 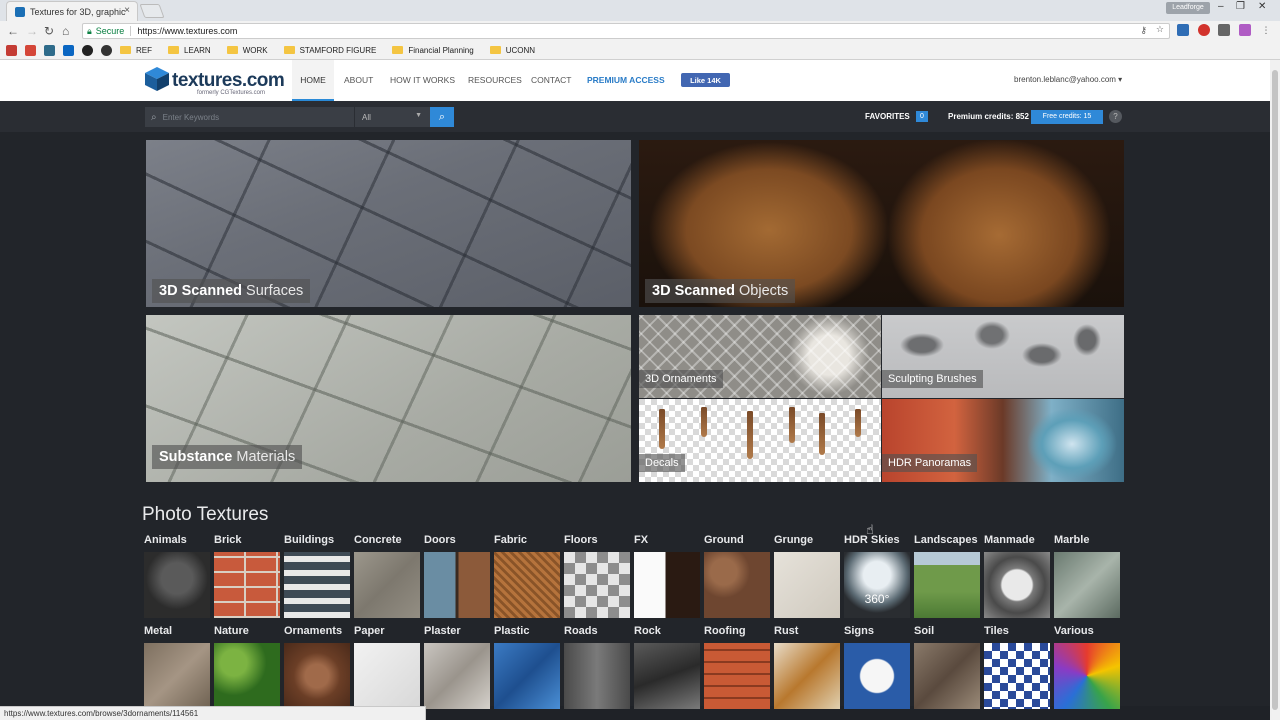 I want to click on extension-4-icon, so click(x=1245, y=30).